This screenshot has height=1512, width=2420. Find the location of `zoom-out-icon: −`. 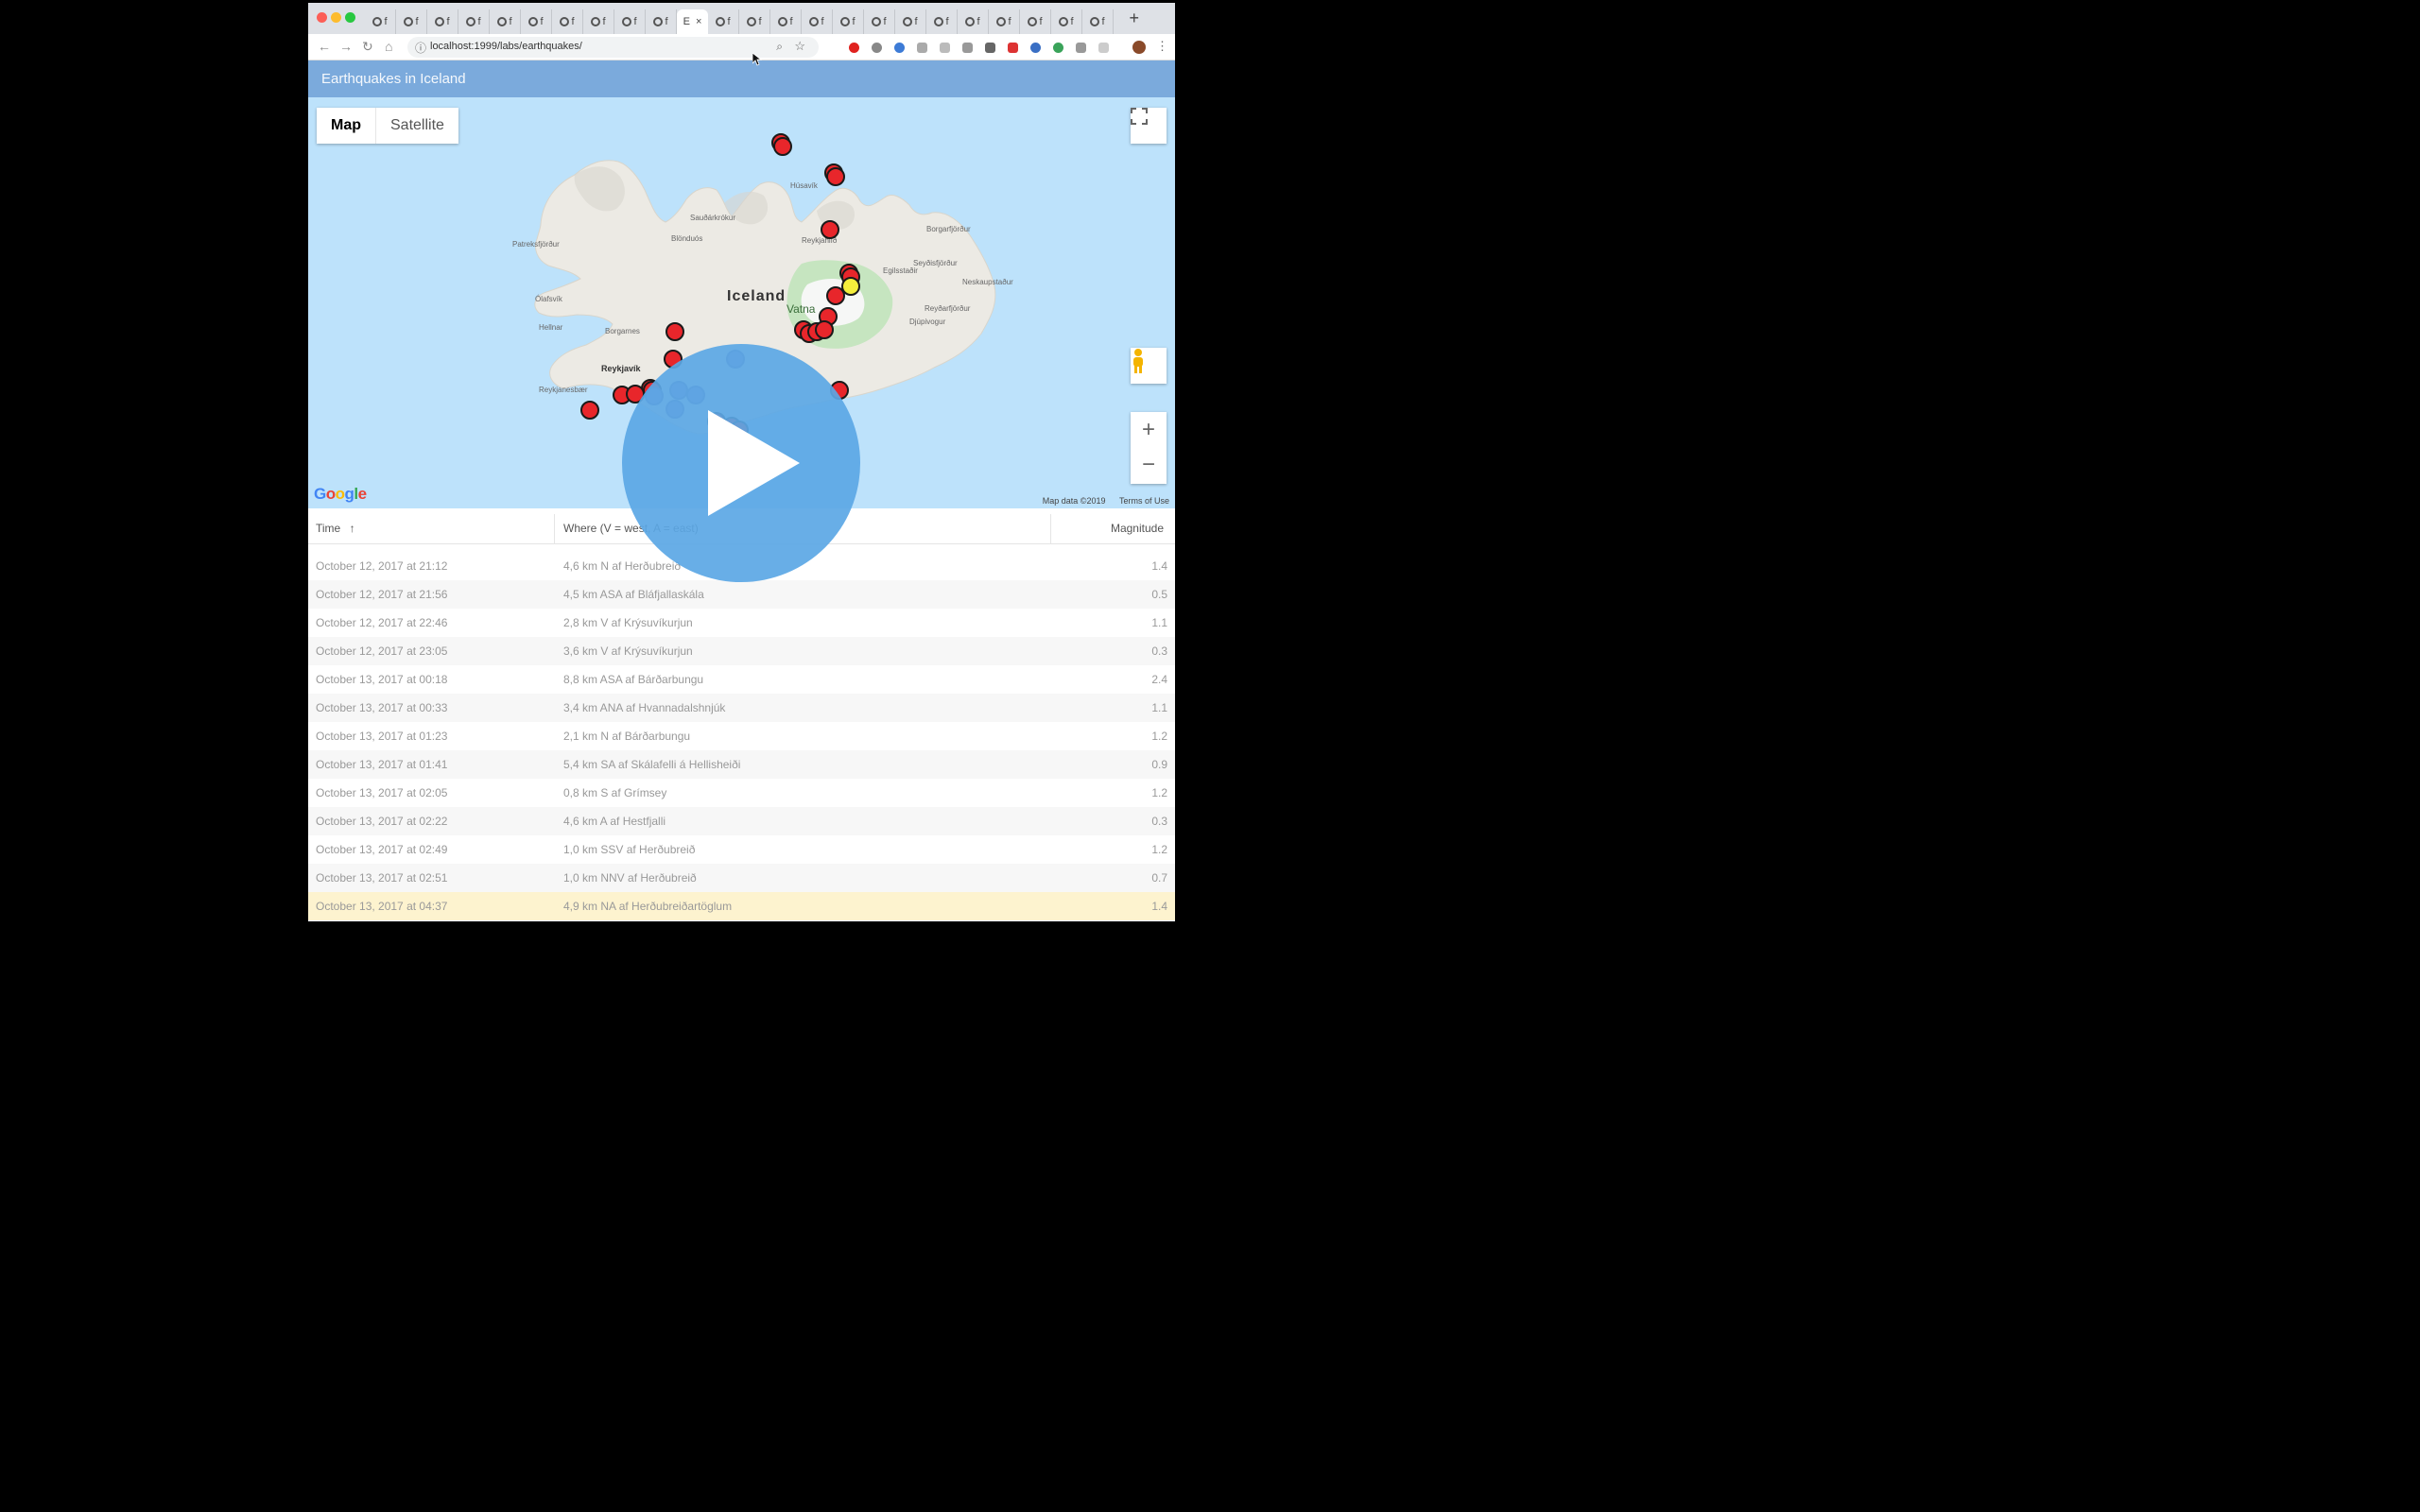

zoom-out-icon: − is located at coordinates (1148, 466).